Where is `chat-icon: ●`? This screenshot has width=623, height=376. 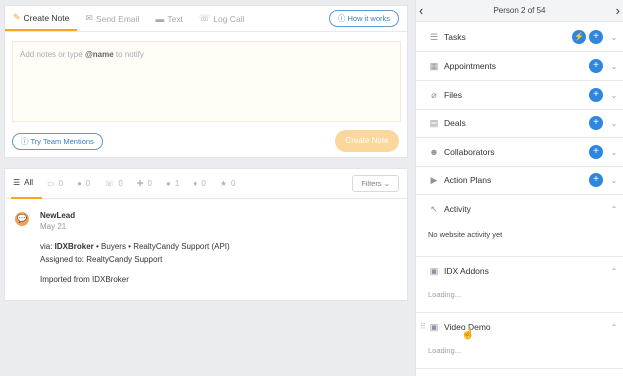
chat-icon: ● is located at coordinates (79, 183).